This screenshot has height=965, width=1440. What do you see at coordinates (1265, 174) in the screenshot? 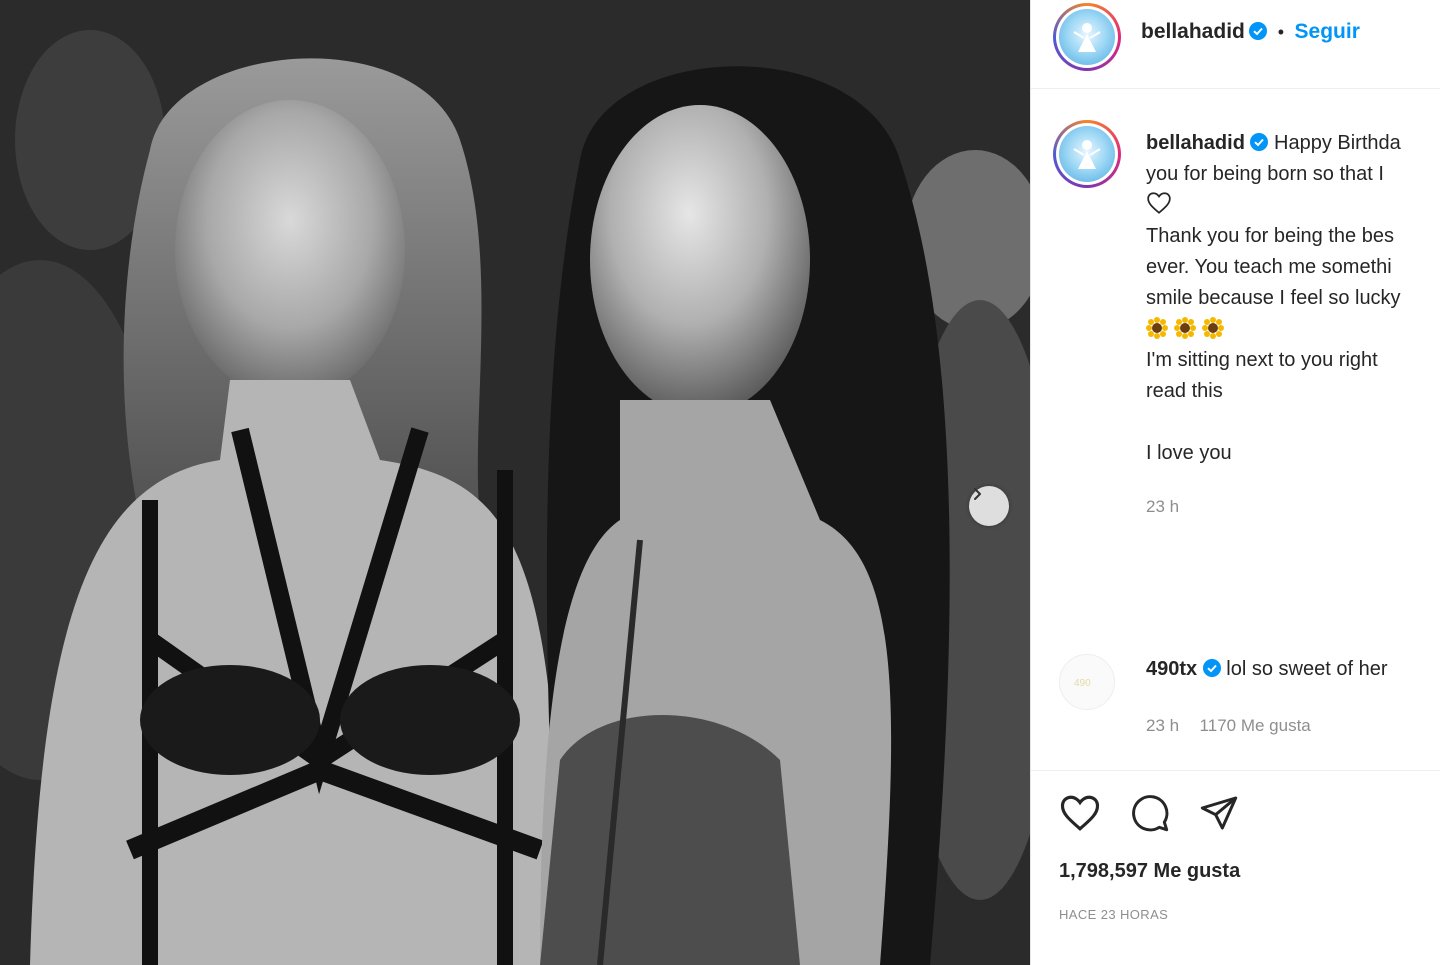
I see `caption-line-2: you for being born so that I` at bounding box center [1265, 174].